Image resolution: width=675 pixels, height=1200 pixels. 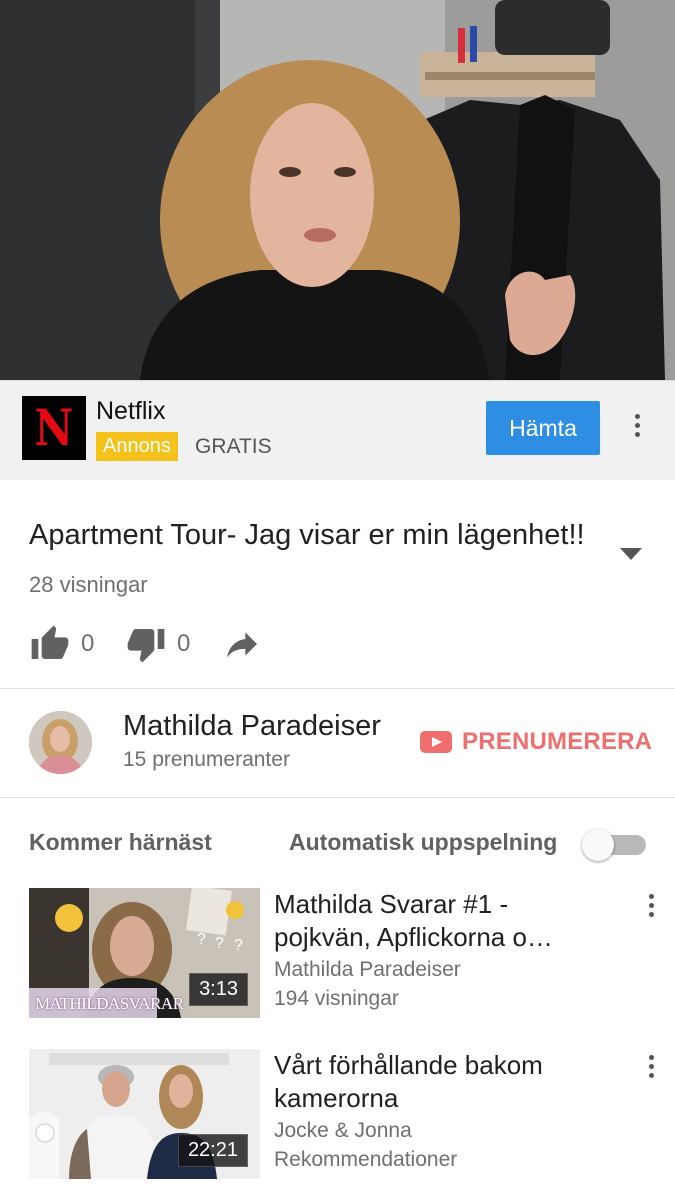 I want to click on subscribe-button: PRENUMERERA, so click(x=536, y=742).